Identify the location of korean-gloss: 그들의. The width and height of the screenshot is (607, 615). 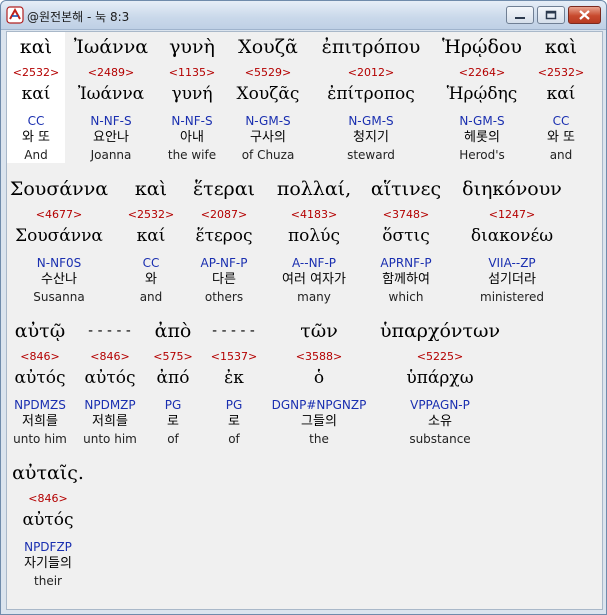
(319, 421).